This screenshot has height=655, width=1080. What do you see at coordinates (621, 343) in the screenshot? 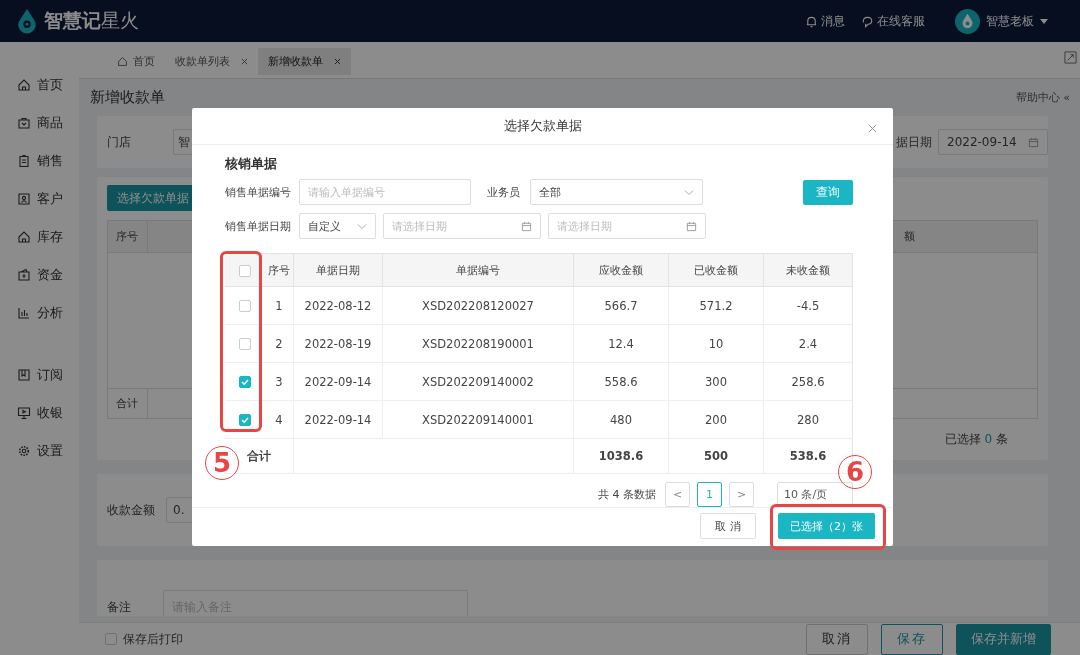
I see `table-cell: 12.4` at bounding box center [621, 343].